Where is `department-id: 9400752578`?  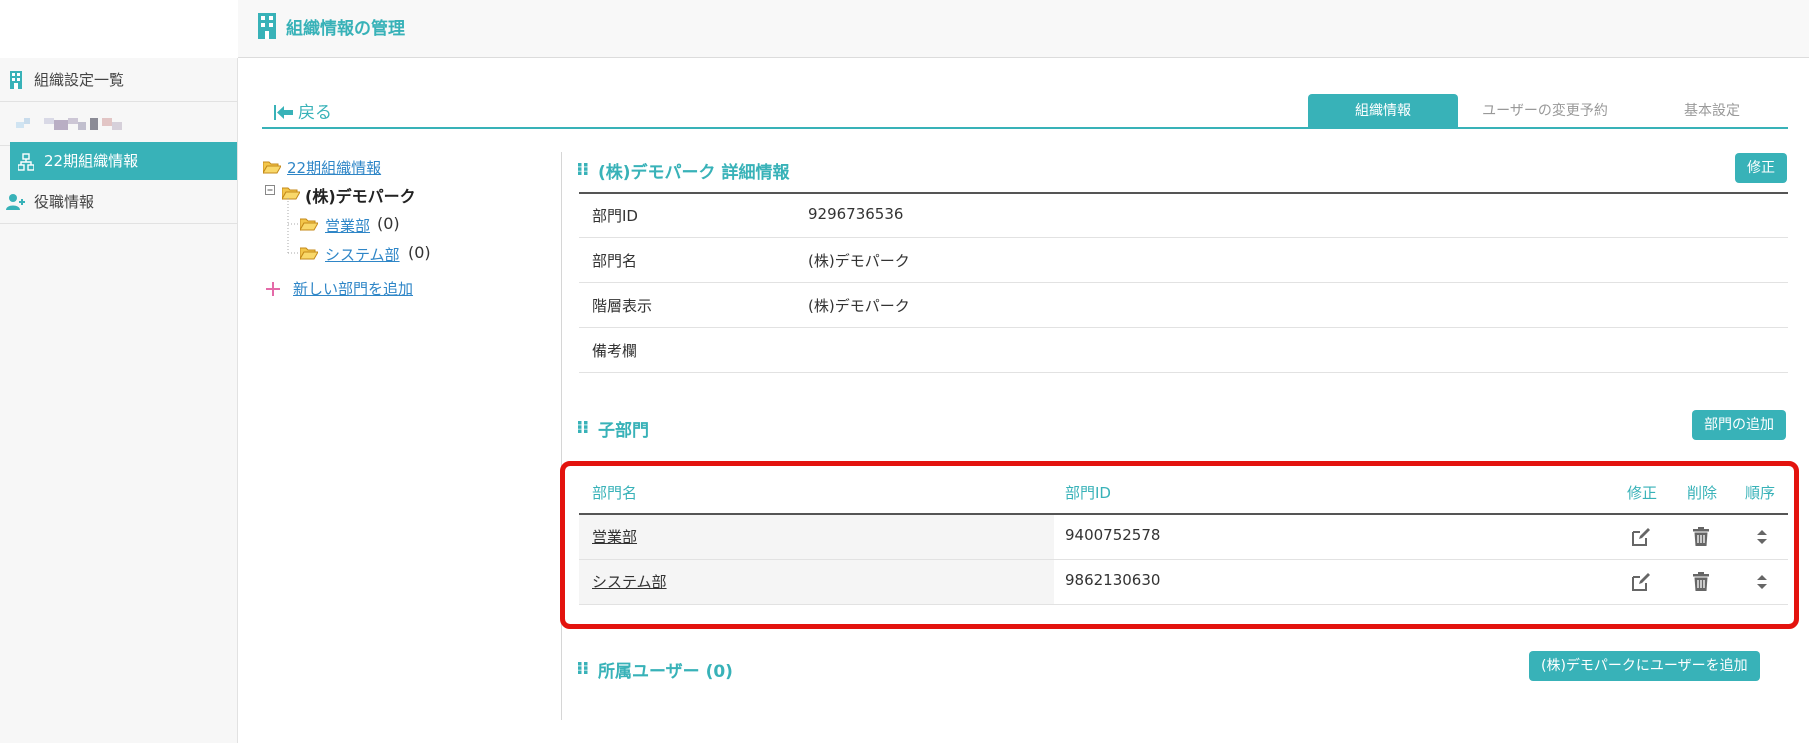 department-id: 9400752578 is located at coordinates (1113, 535).